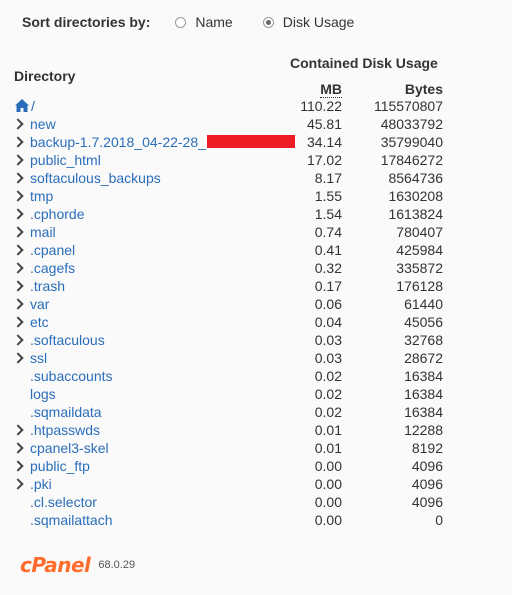  I want to click on directory-name: .cphorde, so click(57, 214).